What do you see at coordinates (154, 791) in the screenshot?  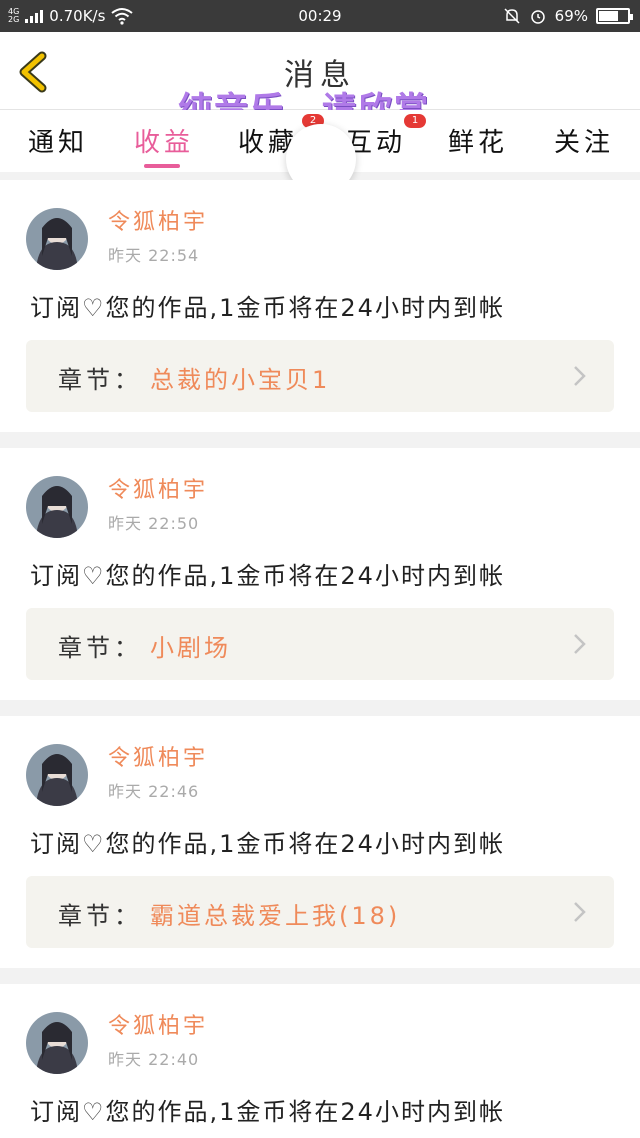 I see `message-time: 昨天 22:46` at bounding box center [154, 791].